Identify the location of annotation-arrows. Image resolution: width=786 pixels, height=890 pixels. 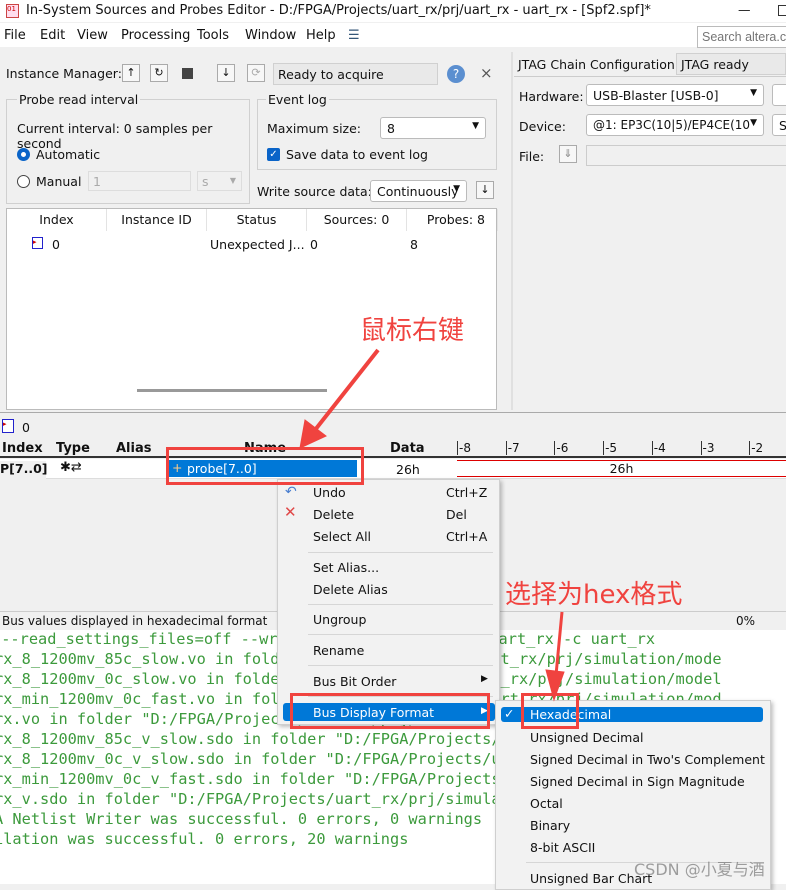
(432, 525).